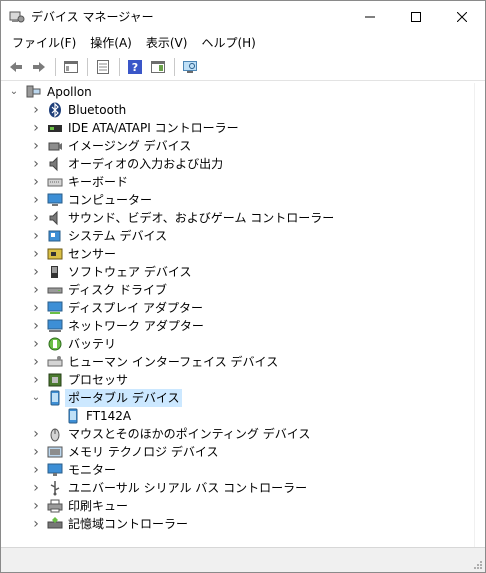 This screenshot has height=573, width=486. What do you see at coordinates (109, 416) in the screenshot?
I see `tree-item-label: FT142A` at bounding box center [109, 416].